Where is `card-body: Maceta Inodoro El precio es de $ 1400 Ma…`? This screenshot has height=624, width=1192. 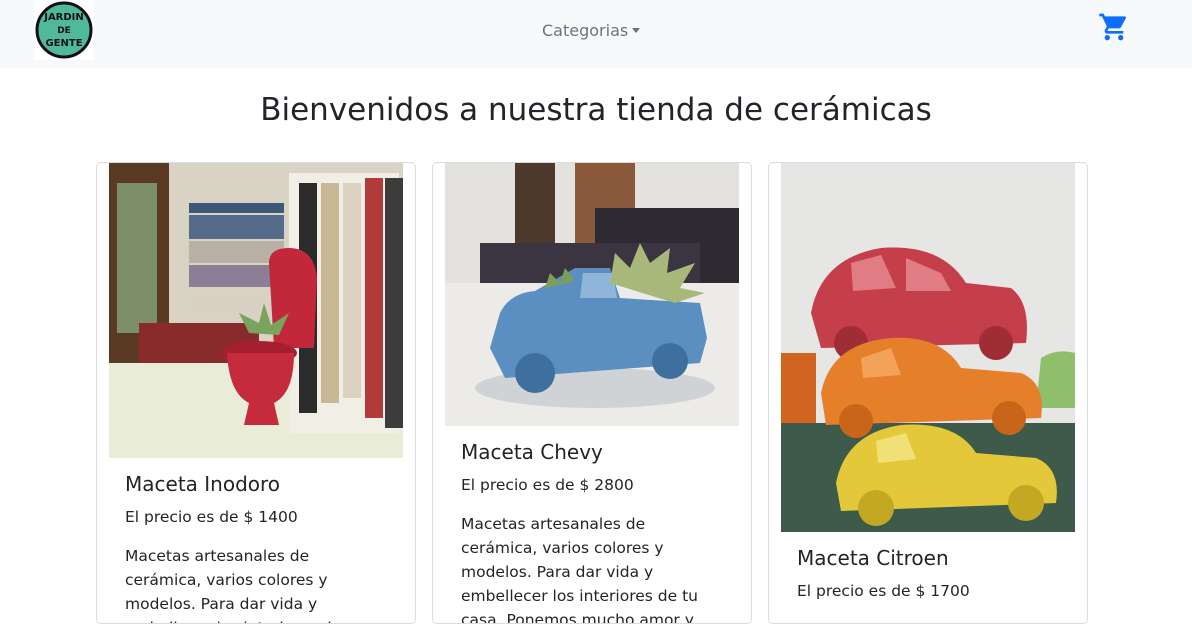 card-body: Maceta Inodoro El precio es de $ 1400 Ma… is located at coordinates (256, 547).